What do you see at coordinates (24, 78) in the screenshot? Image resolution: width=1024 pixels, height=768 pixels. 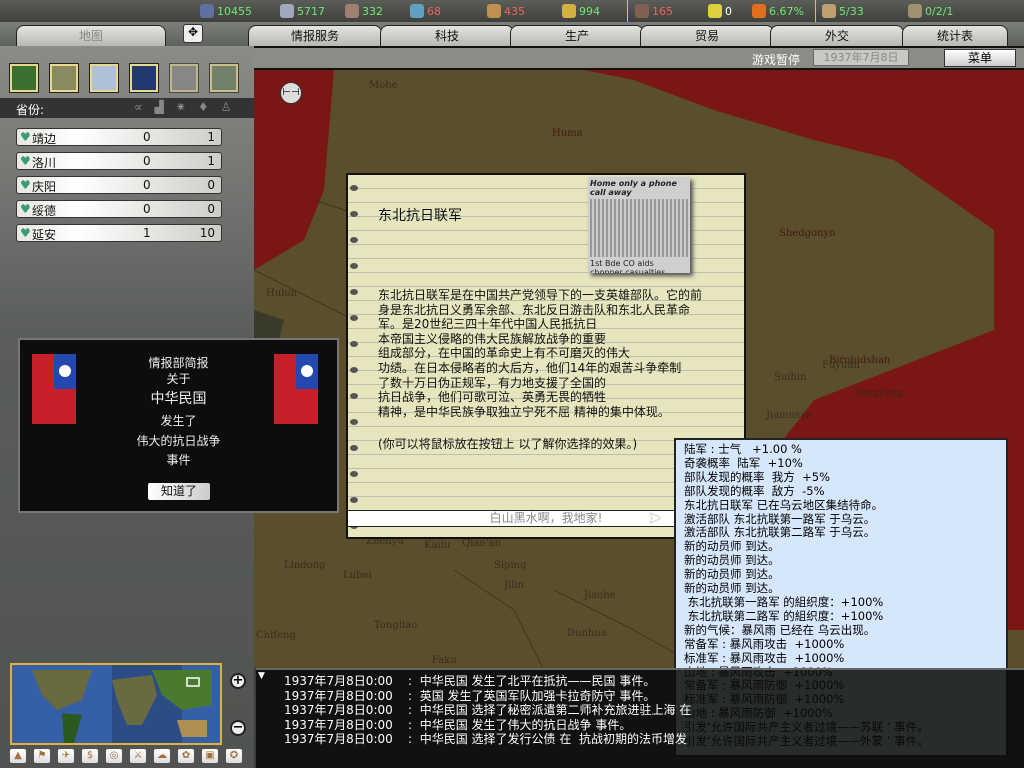 I see `map-mode-terrain` at bounding box center [24, 78].